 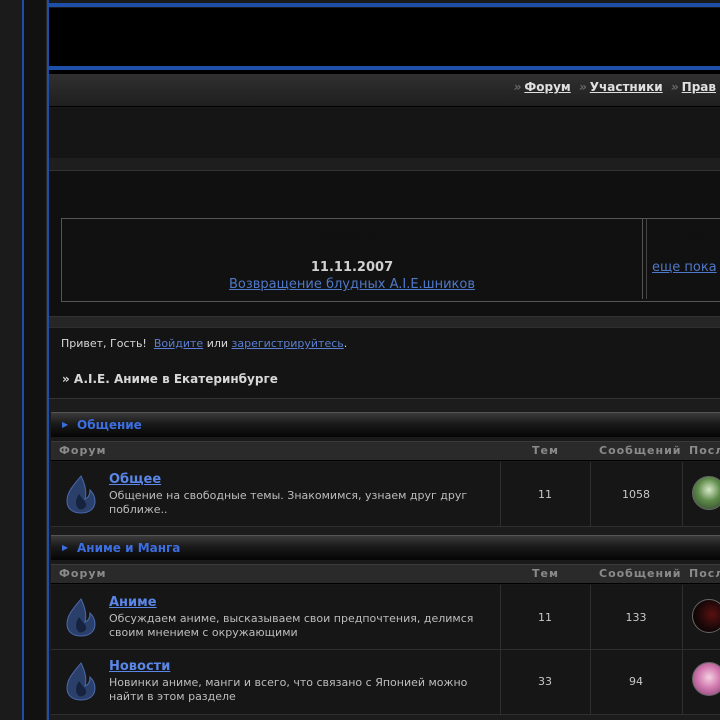 I want to click on greeting-or: или, so click(x=217, y=343).